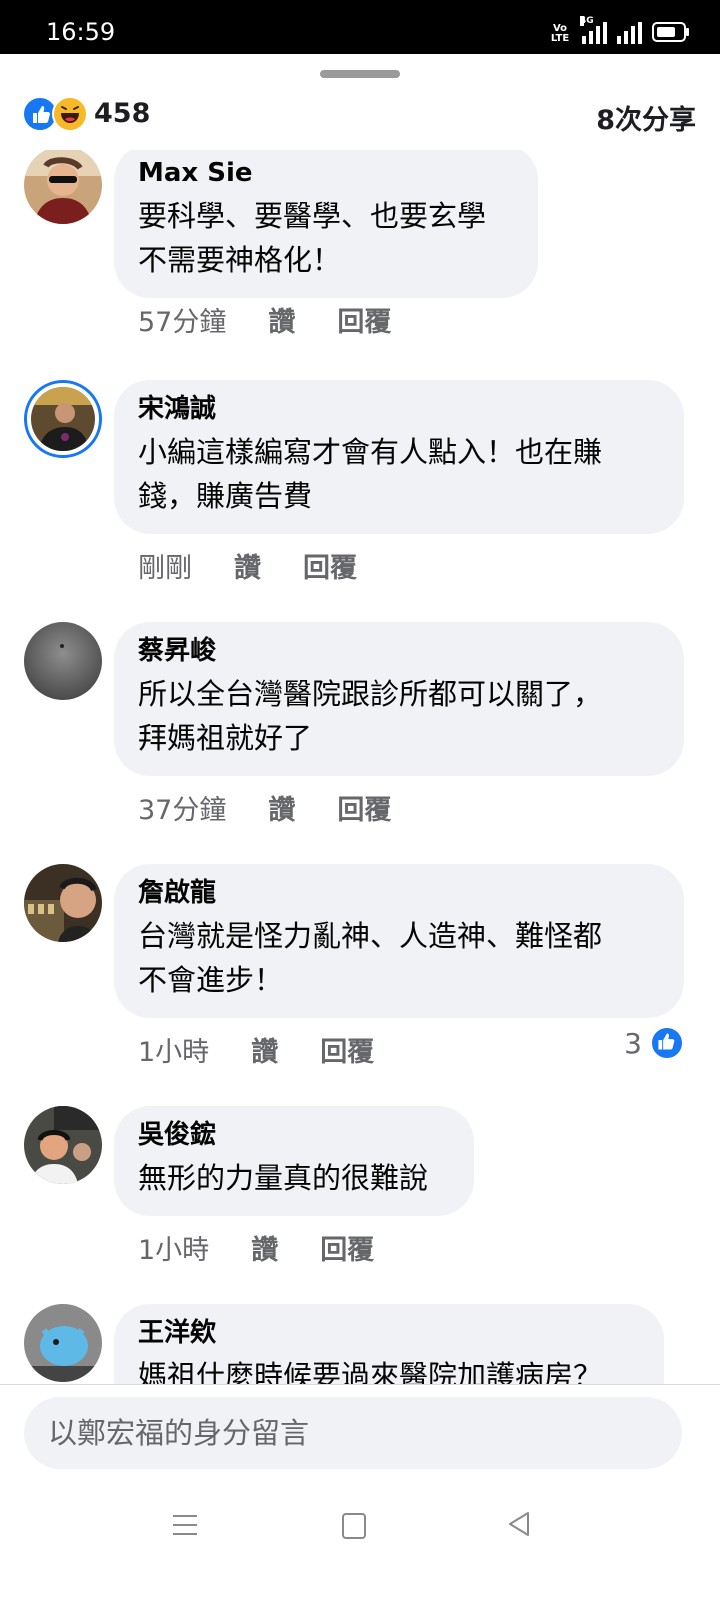 The width and height of the screenshot is (720, 1600). I want to click on status-bar: 16:59 Vo LTE 4G, so click(360, 27).